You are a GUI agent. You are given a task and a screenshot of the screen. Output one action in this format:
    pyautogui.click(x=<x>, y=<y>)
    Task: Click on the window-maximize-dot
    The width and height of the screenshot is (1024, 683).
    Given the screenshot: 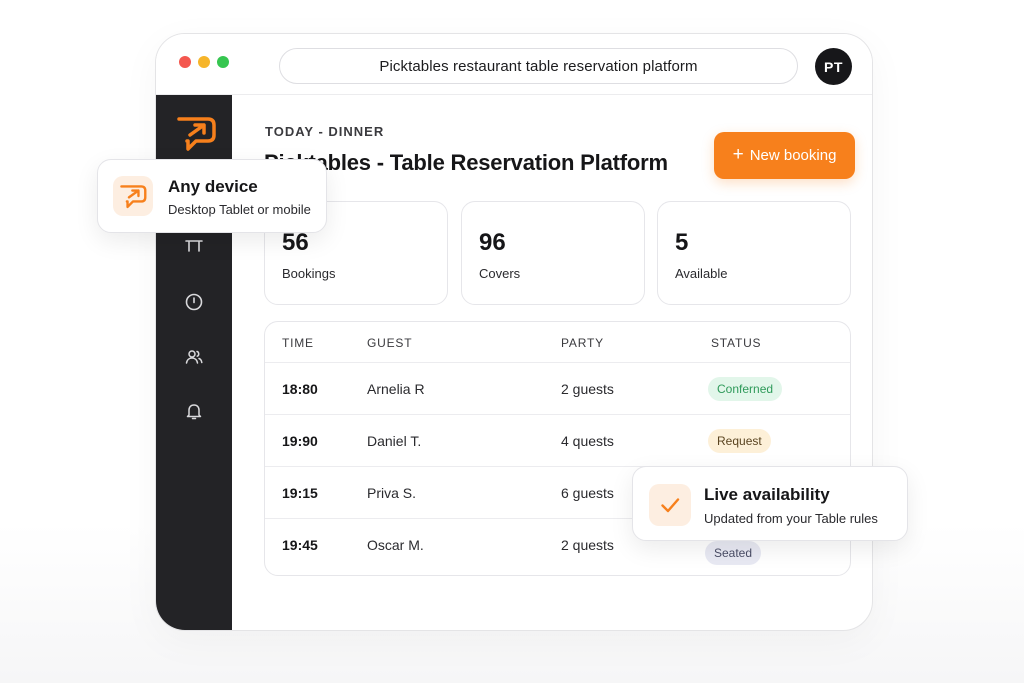 What is the action you would take?
    pyautogui.click(x=223, y=62)
    